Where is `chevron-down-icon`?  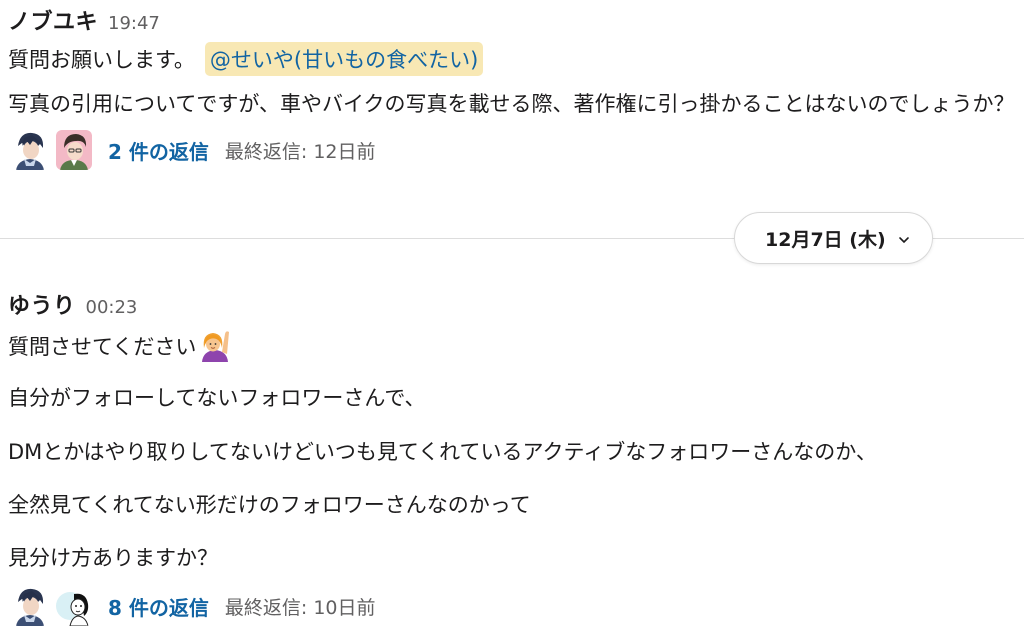 chevron-down-icon is located at coordinates (904, 238).